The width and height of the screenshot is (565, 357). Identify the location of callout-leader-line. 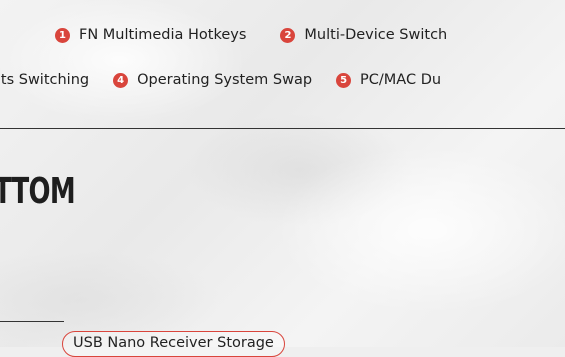
(32, 321).